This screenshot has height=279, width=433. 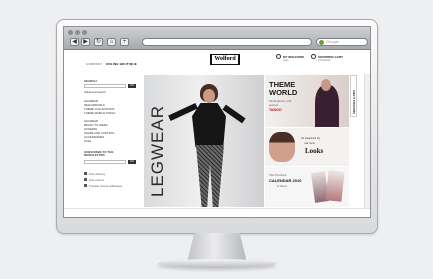 What do you see at coordinates (97, 174) in the screenshot?
I see `free-delivery-link: Free delivery` at bounding box center [97, 174].